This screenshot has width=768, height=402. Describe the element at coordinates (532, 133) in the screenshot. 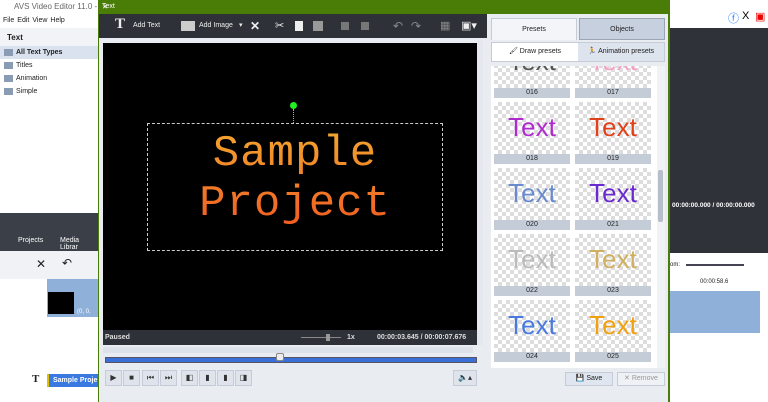

I see `preset-tile: Text 018` at that location.